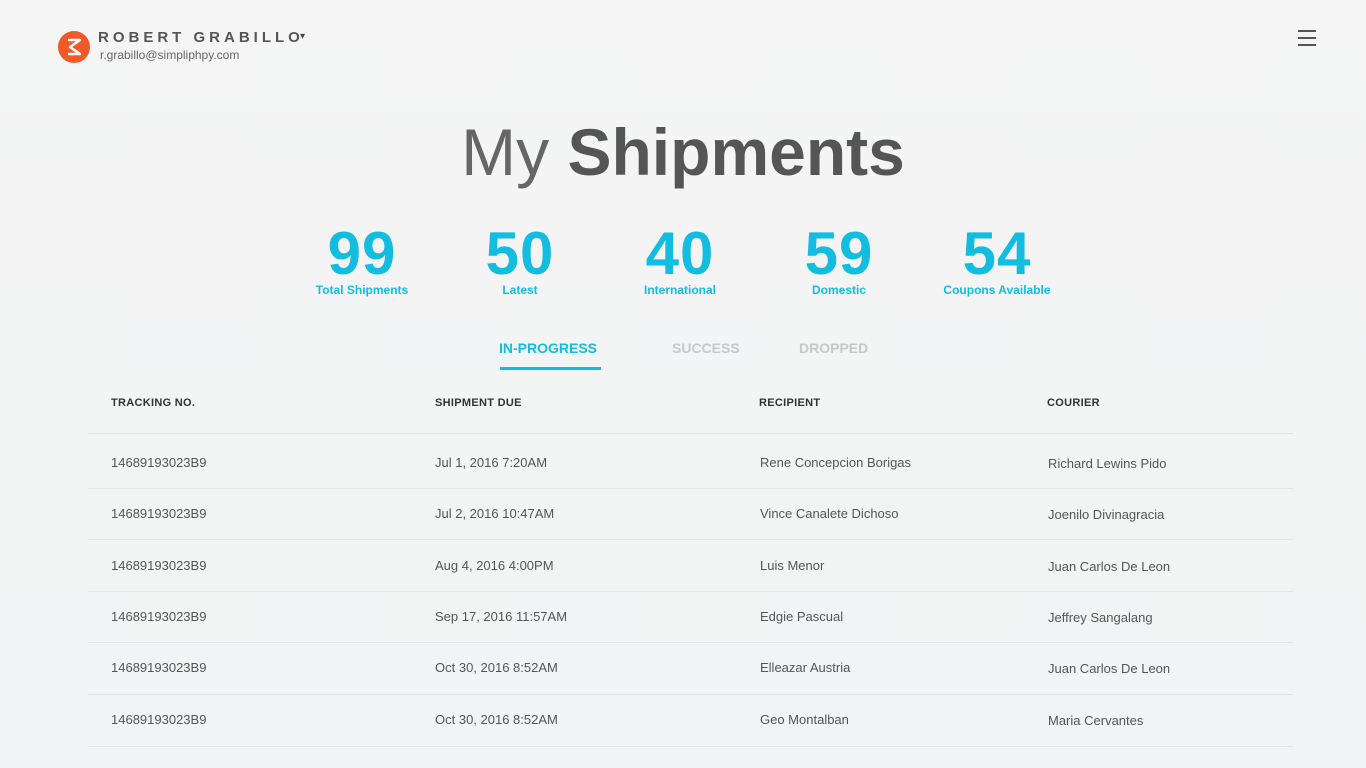 The image size is (1366, 768). What do you see at coordinates (494, 565) in the screenshot?
I see `cell-shipment-due: Aug 4, 2016 4:00PM` at bounding box center [494, 565].